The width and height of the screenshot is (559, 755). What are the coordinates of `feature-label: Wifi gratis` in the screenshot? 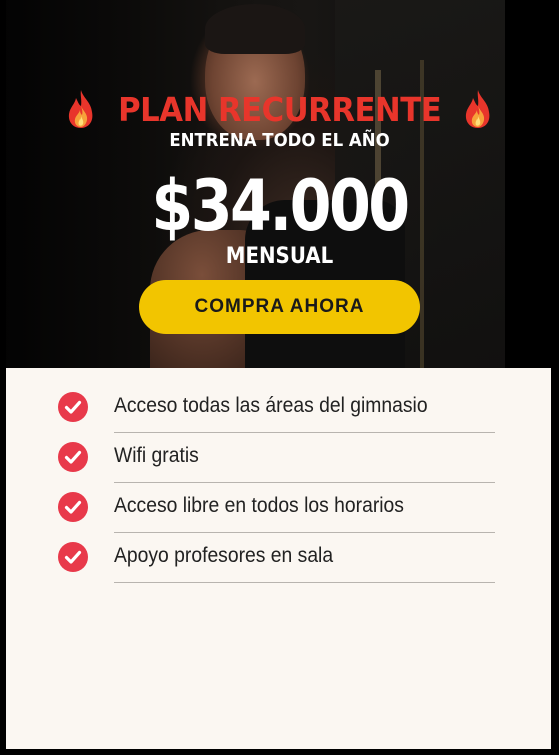 It's located at (156, 455).